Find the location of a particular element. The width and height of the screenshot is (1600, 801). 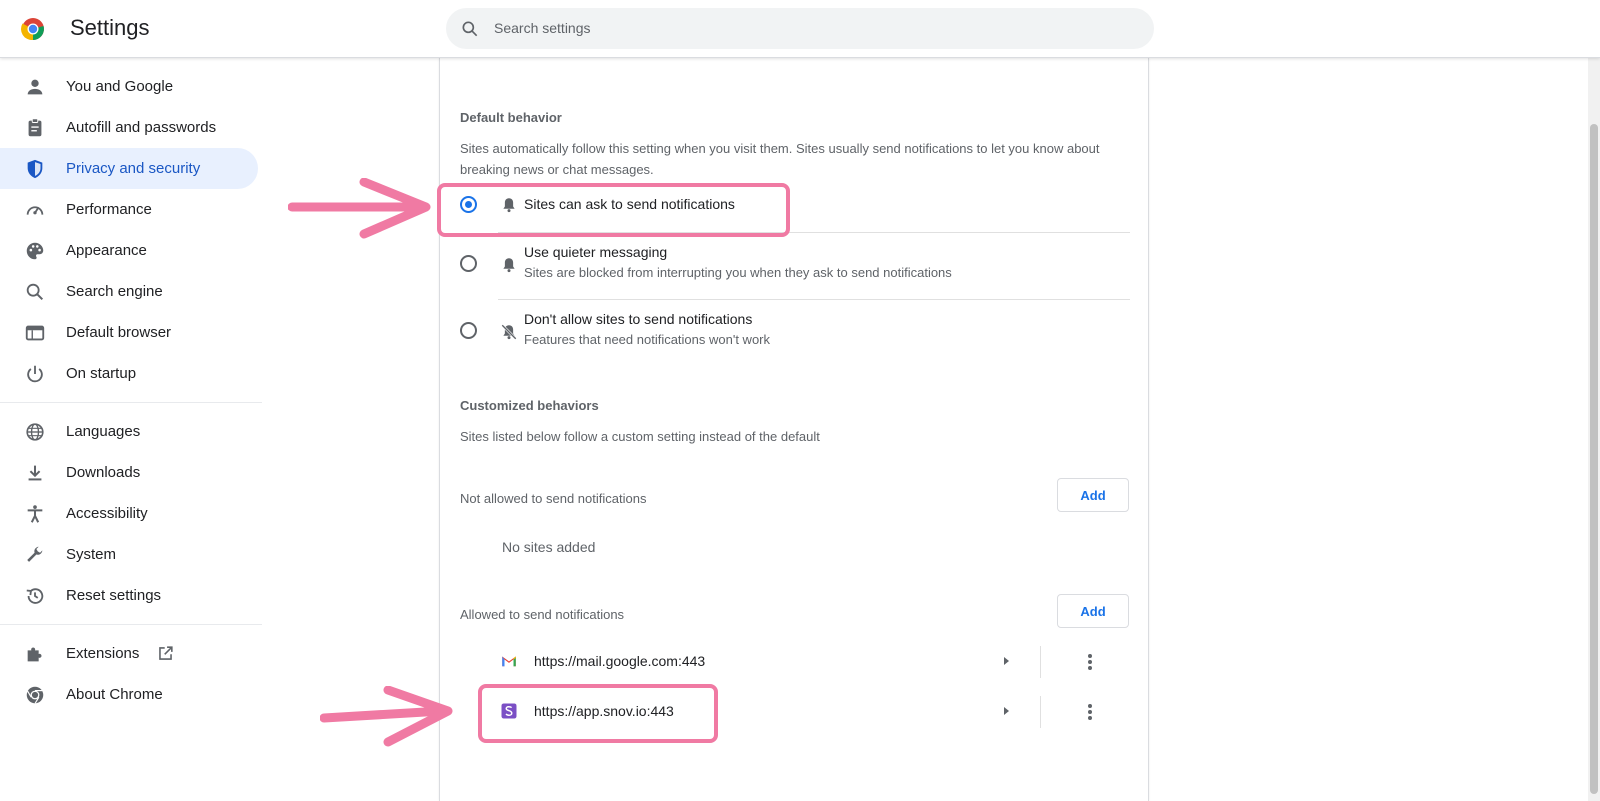

sidebar-item-label: Search engine is located at coordinates (114, 291).